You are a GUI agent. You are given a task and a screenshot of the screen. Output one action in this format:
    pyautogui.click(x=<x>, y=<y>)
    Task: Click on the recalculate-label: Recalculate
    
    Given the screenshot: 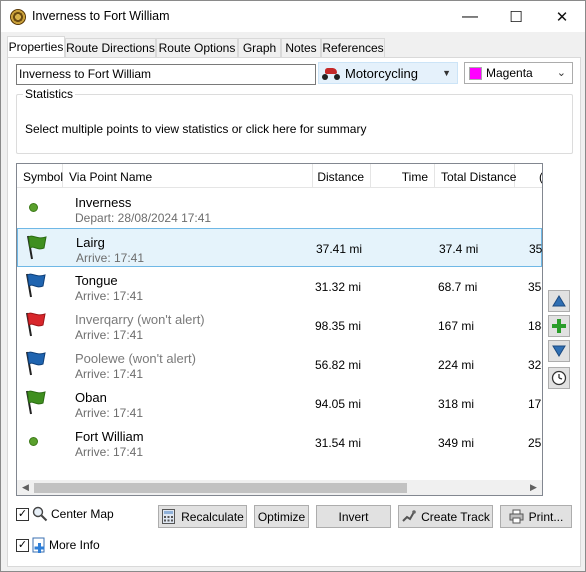 What is the action you would take?
    pyautogui.click(x=212, y=516)
    